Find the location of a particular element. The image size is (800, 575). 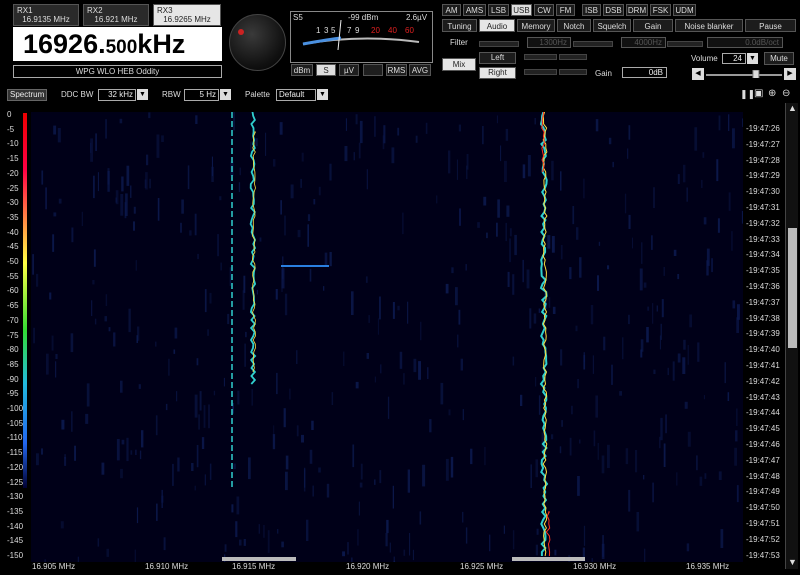

volume-thumb is located at coordinates (756, 74).